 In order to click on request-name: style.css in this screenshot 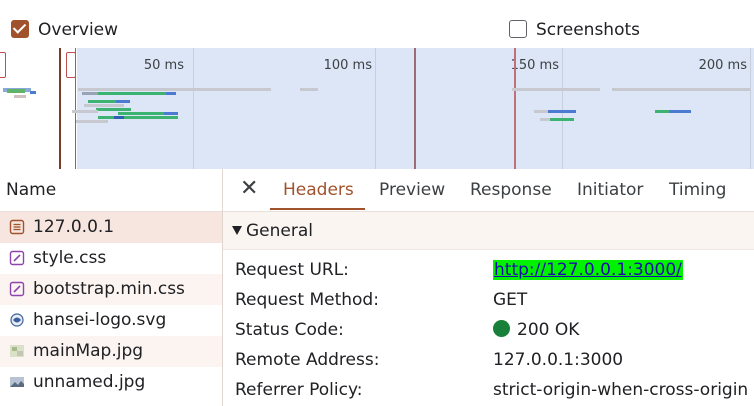, I will do `click(70, 258)`.